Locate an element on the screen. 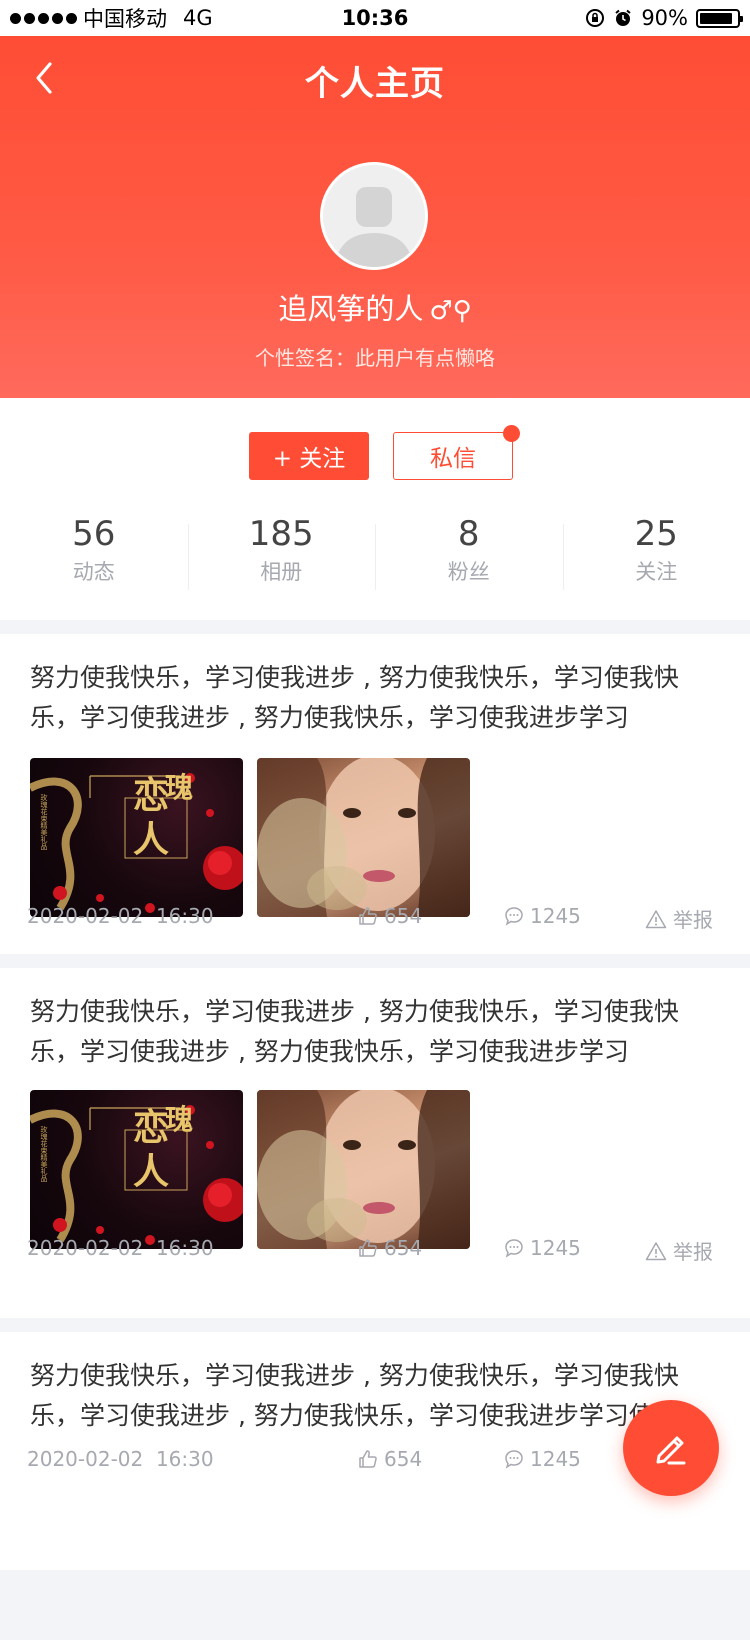  carrier-label: 中国移动 is located at coordinates (125, 19).